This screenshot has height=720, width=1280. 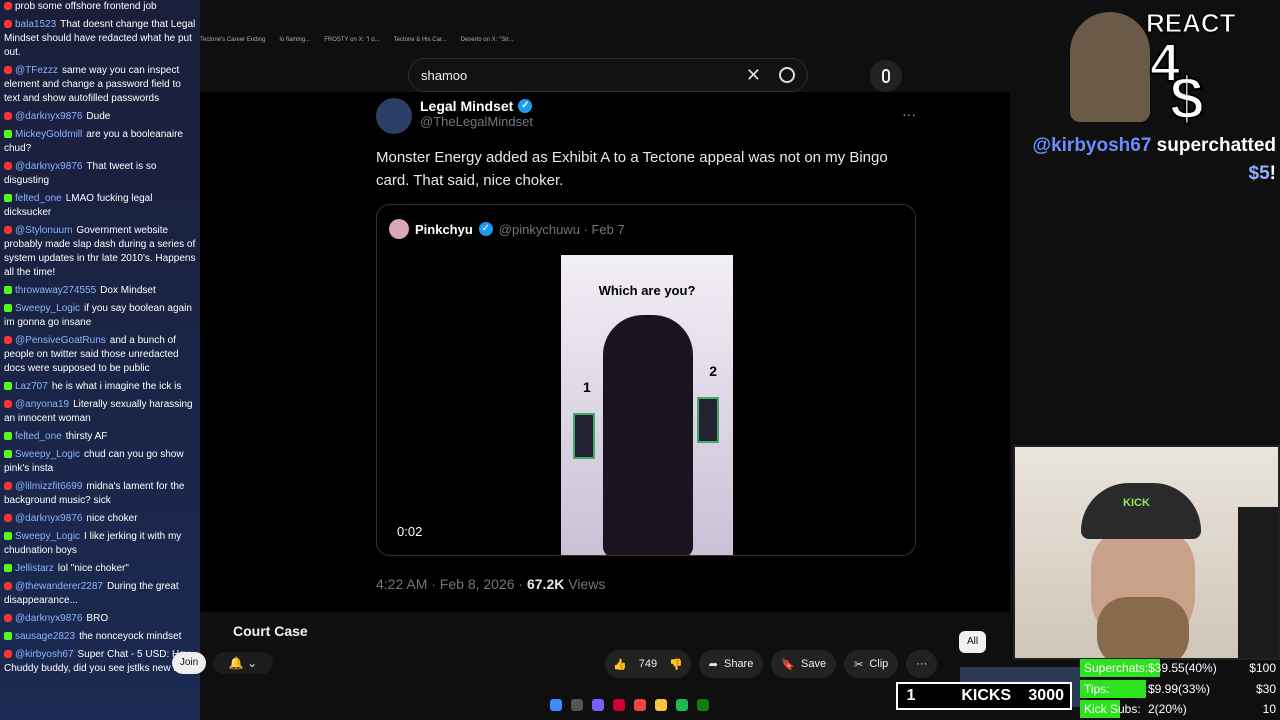 What do you see at coordinates (676, 664) in the screenshot?
I see `thumbs-down-icon: 👎` at bounding box center [676, 664].